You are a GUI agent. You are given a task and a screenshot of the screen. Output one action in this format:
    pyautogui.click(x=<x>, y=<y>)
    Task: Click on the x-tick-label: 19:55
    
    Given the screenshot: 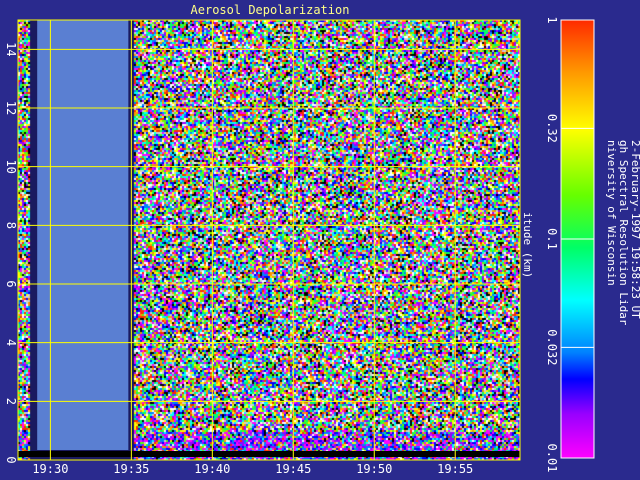 What is the action you would take?
    pyautogui.click(x=455, y=469)
    